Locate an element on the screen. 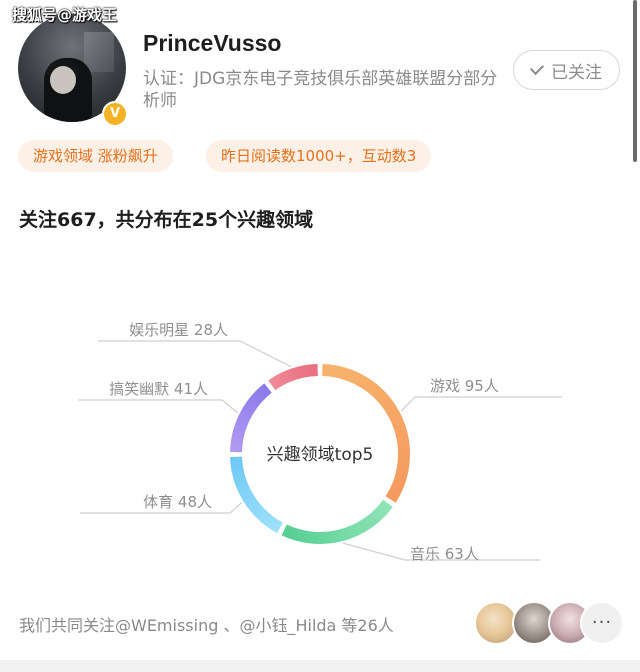 The width and height of the screenshot is (640, 672). certification-text: 认证：JDG京东电子竞技俱乐部英雄联盟分部分析师 is located at coordinates (320, 90).